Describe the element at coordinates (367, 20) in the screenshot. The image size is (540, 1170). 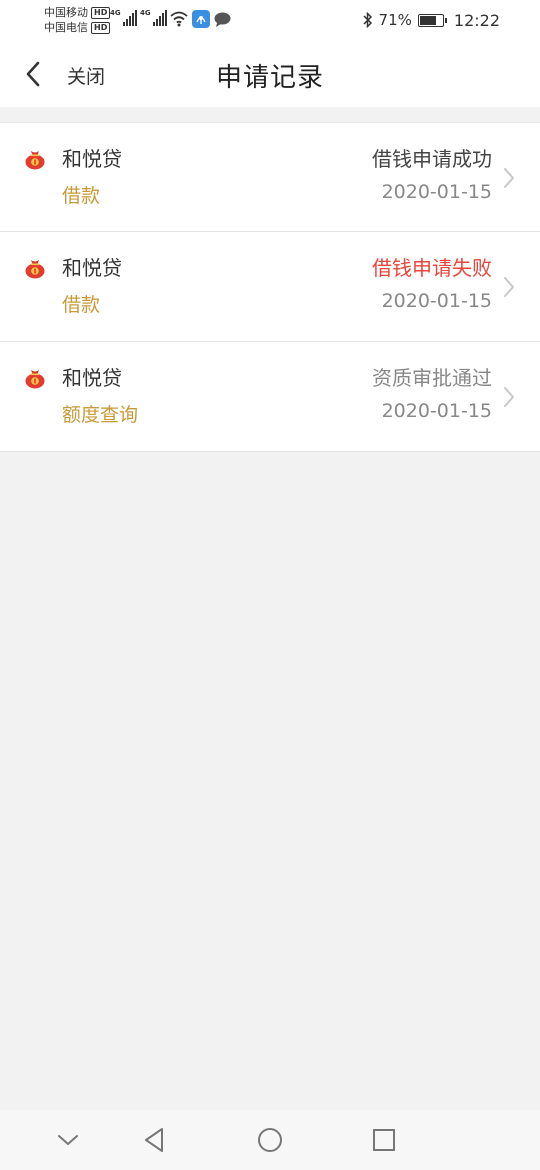
I see `bluetooth-icon` at that location.